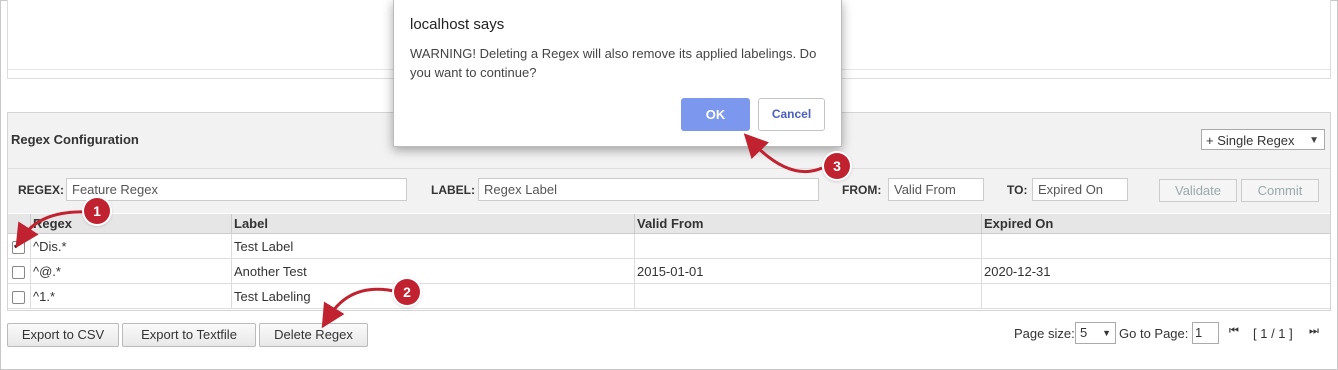  Describe the element at coordinates (837, 166) in the screenshot. I see `callout-badge-3: 3` at that location.